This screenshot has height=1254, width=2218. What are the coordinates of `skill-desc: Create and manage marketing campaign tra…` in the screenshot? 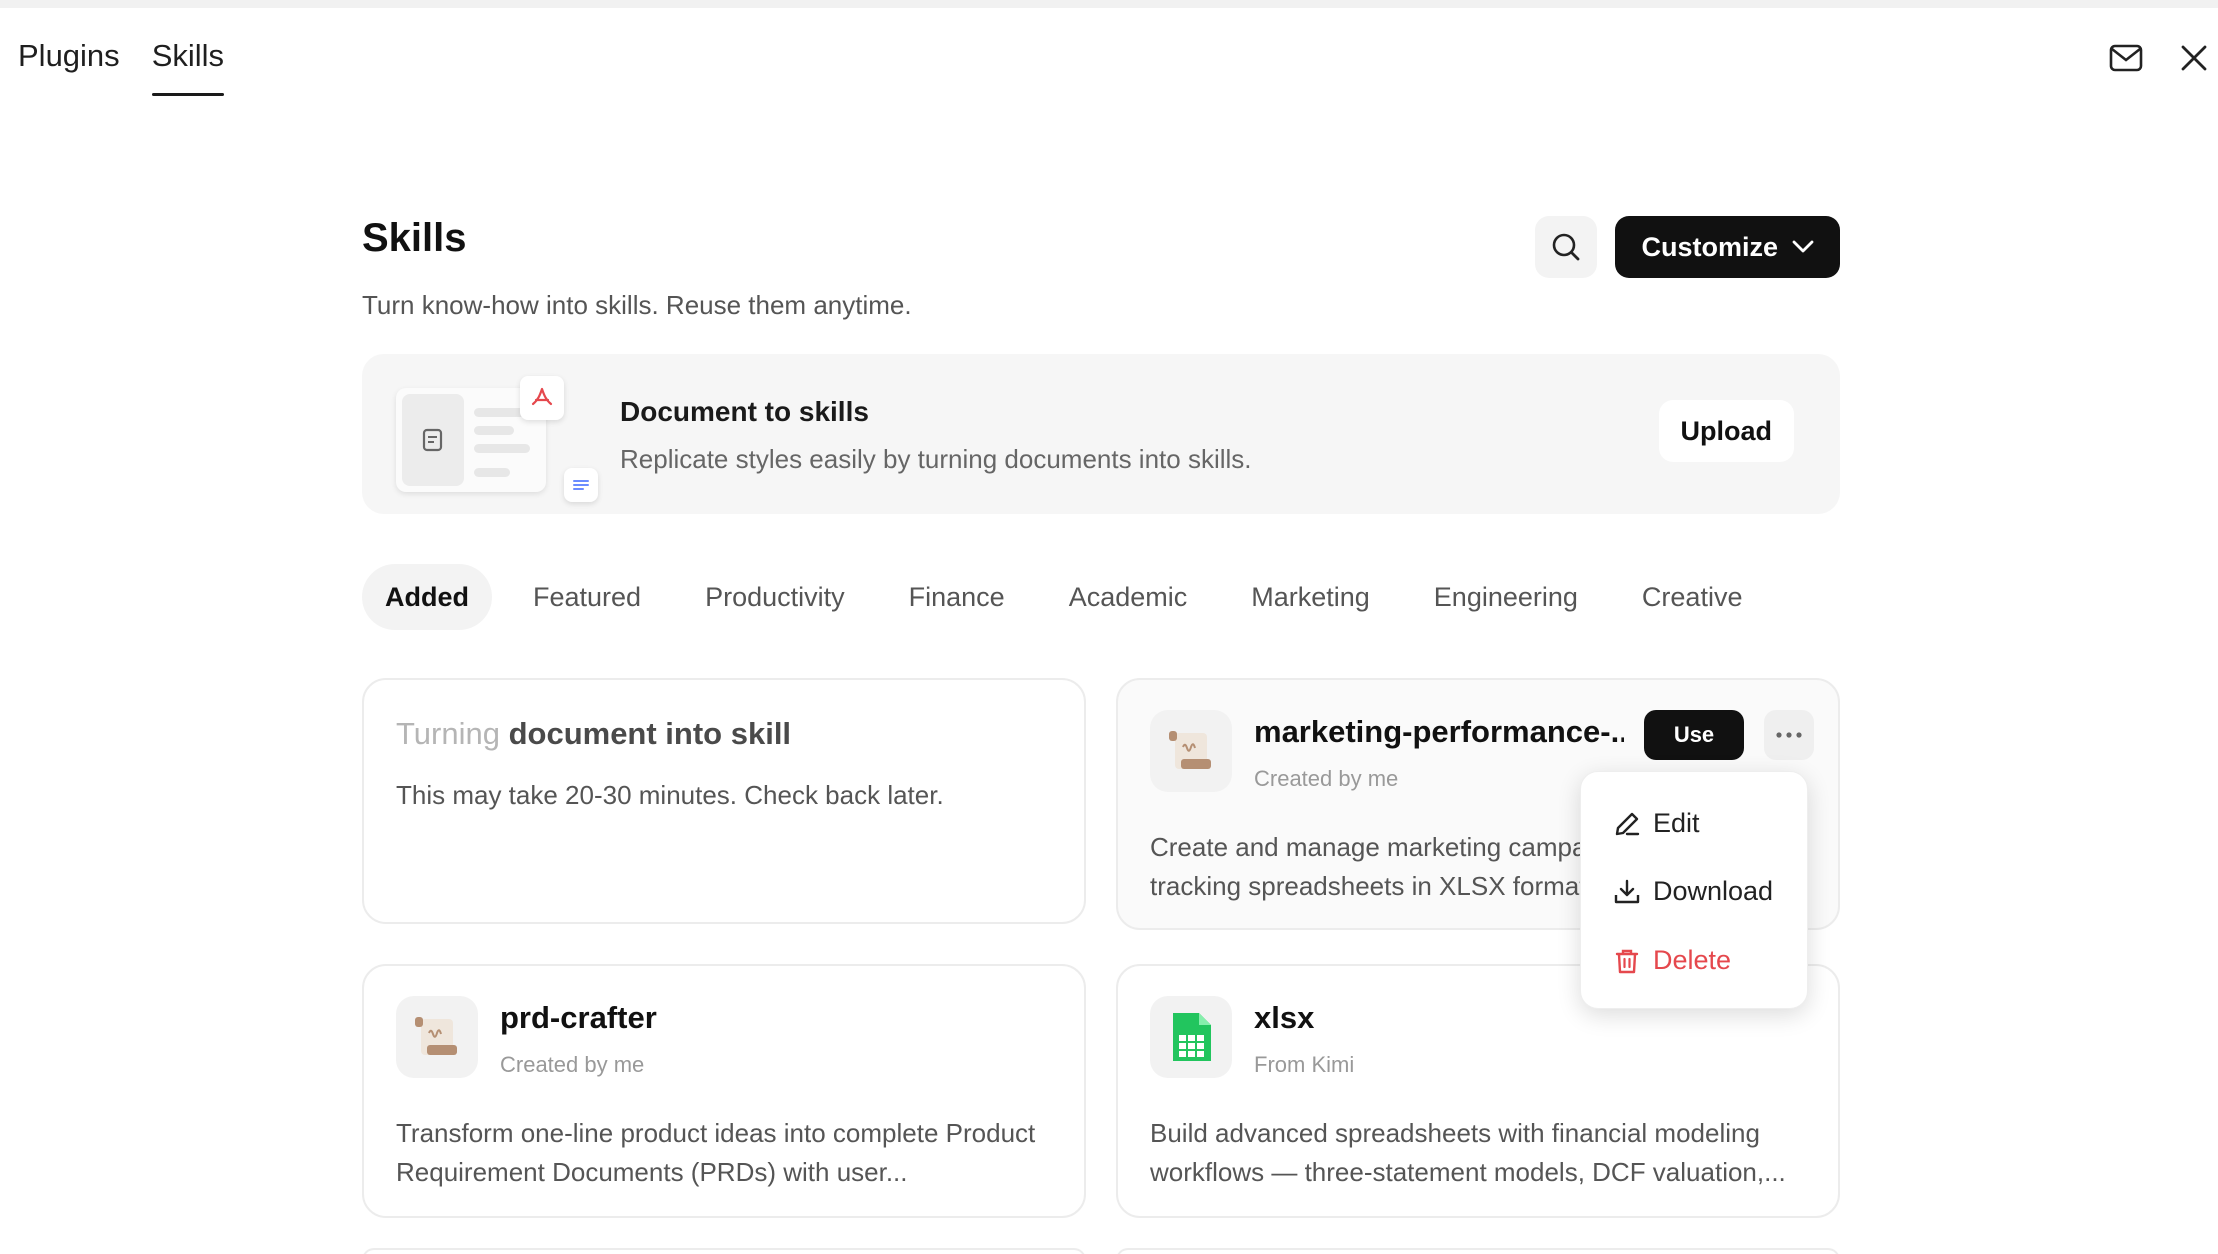 It's located at (1370, 866).